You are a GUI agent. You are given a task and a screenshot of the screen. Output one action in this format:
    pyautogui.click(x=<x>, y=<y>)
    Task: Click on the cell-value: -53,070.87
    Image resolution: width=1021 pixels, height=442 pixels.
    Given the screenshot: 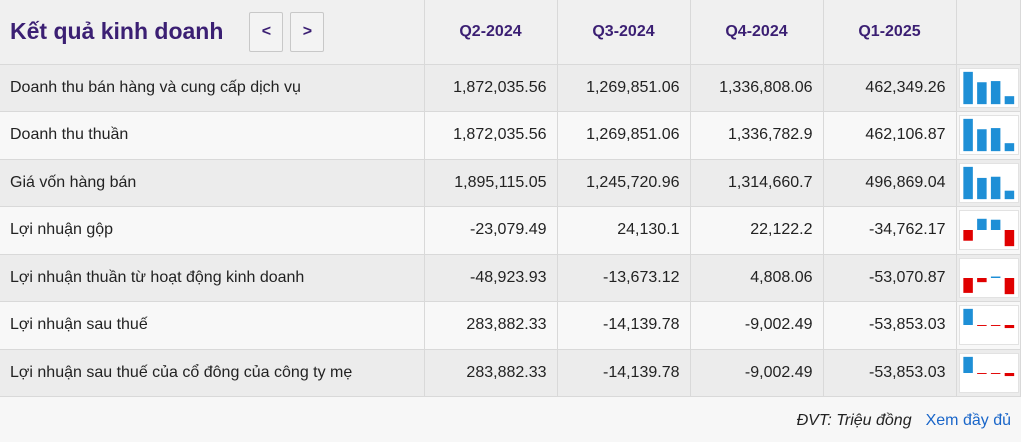 What is the action you would take?
    pyautogui.click(x=890, y=278)
    